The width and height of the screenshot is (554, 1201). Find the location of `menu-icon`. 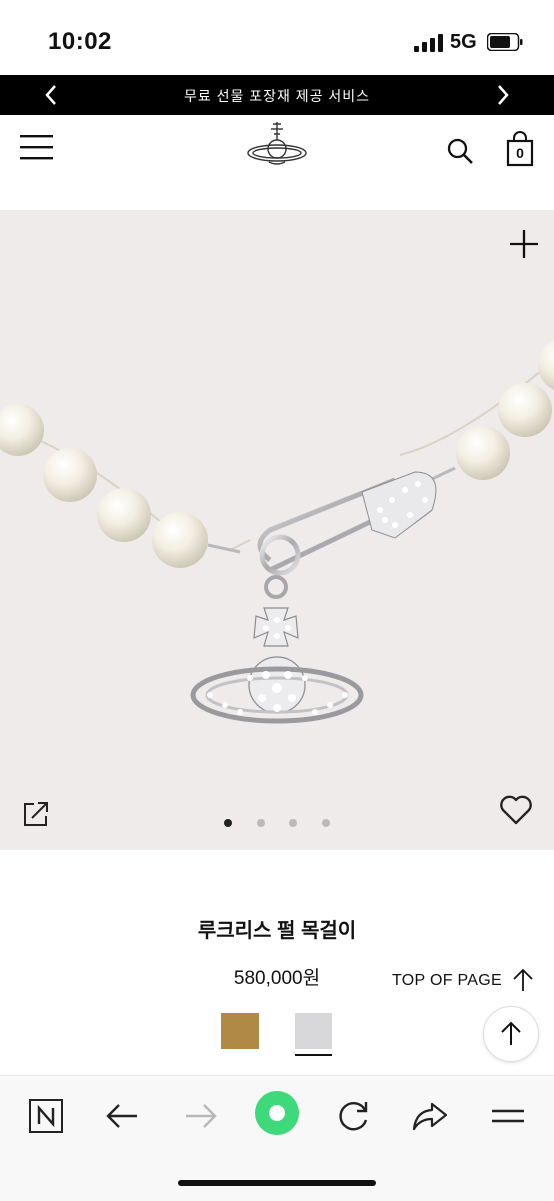

menu-icon is located at coordinates (36, 148).